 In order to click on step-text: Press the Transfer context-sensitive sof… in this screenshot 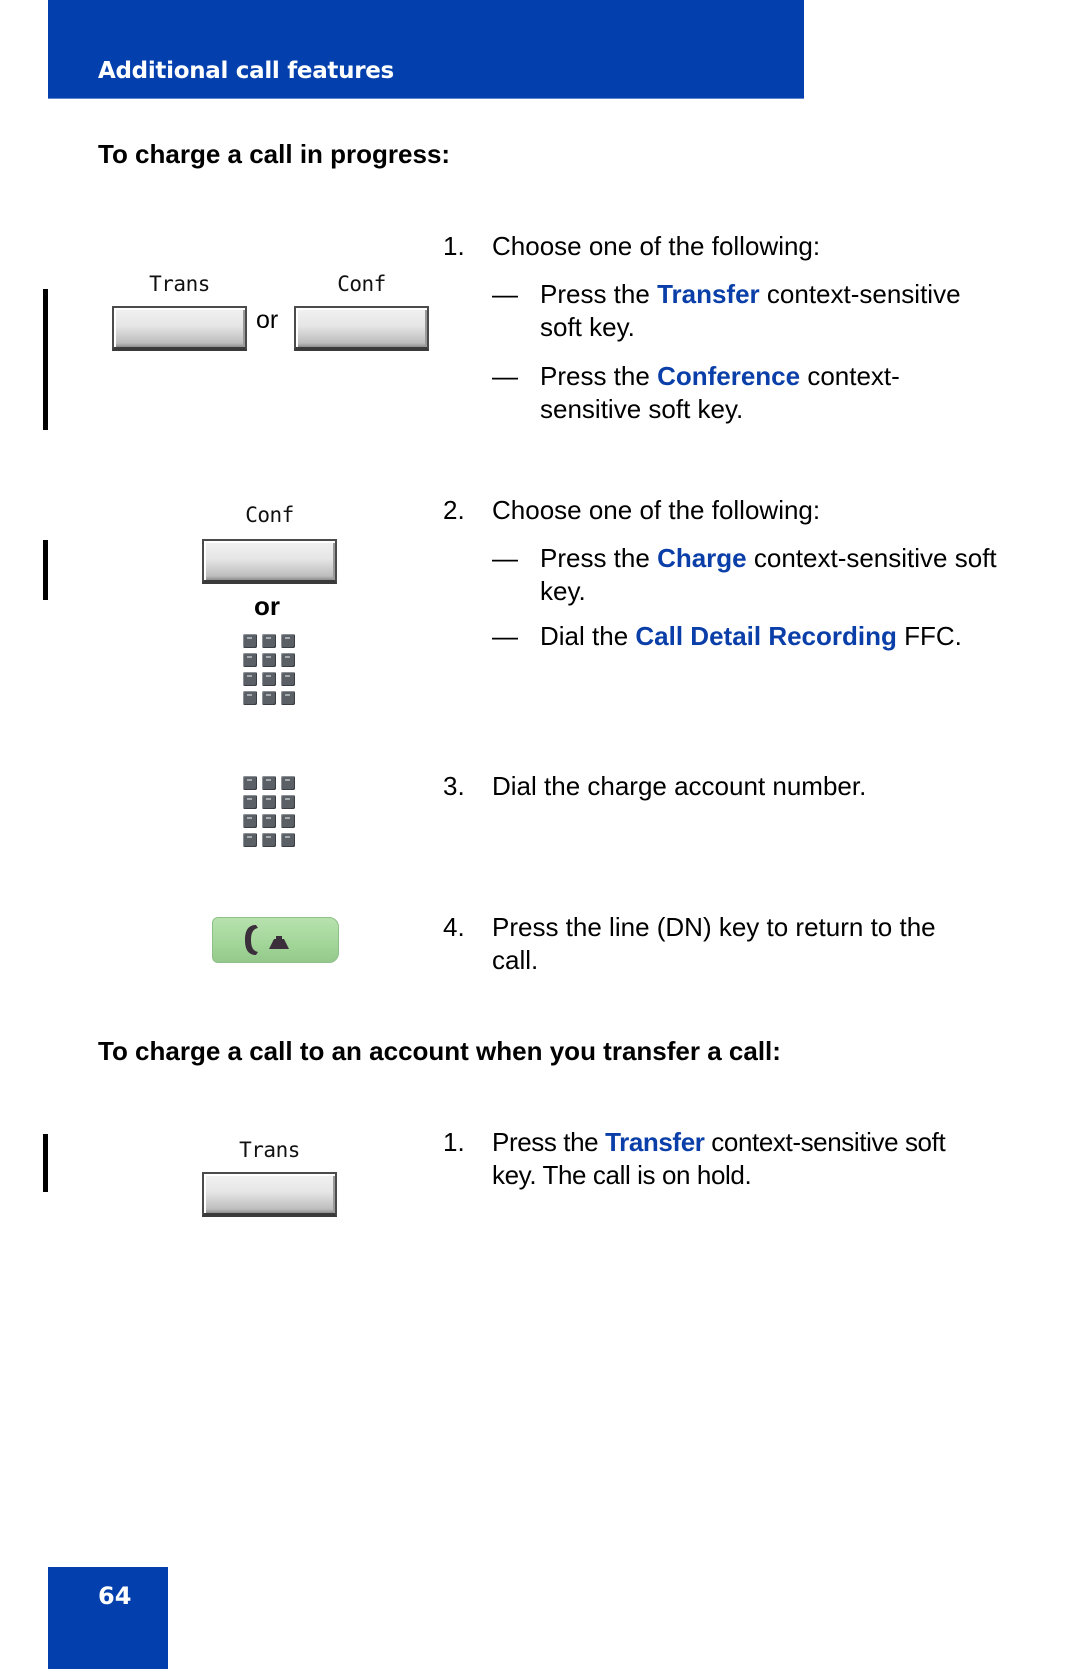, I will do `click(719, 1158)`.